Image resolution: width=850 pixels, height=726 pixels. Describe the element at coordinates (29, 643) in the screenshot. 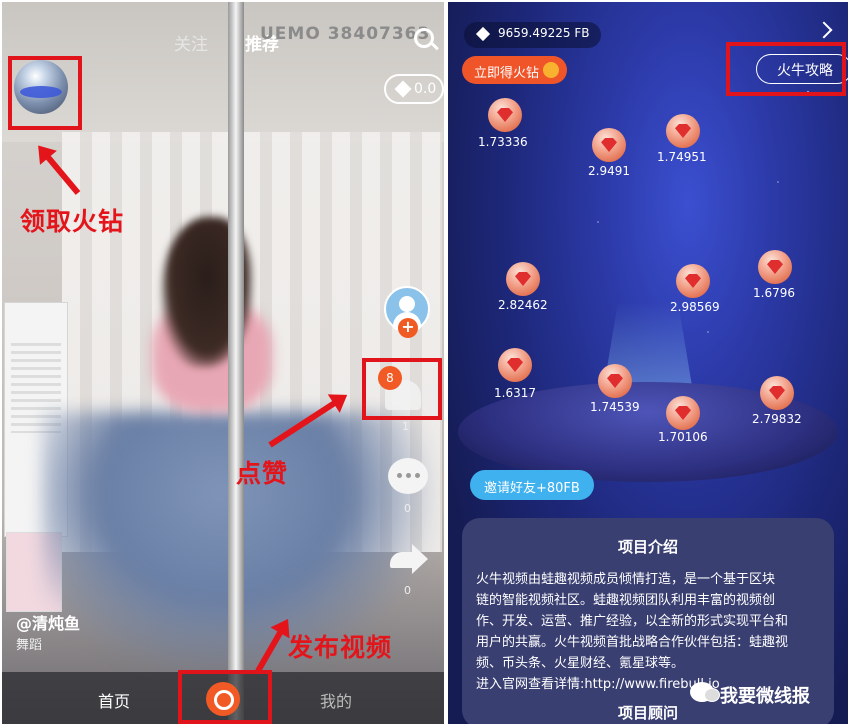

I see `video-tag: 舞蹈` at that location.